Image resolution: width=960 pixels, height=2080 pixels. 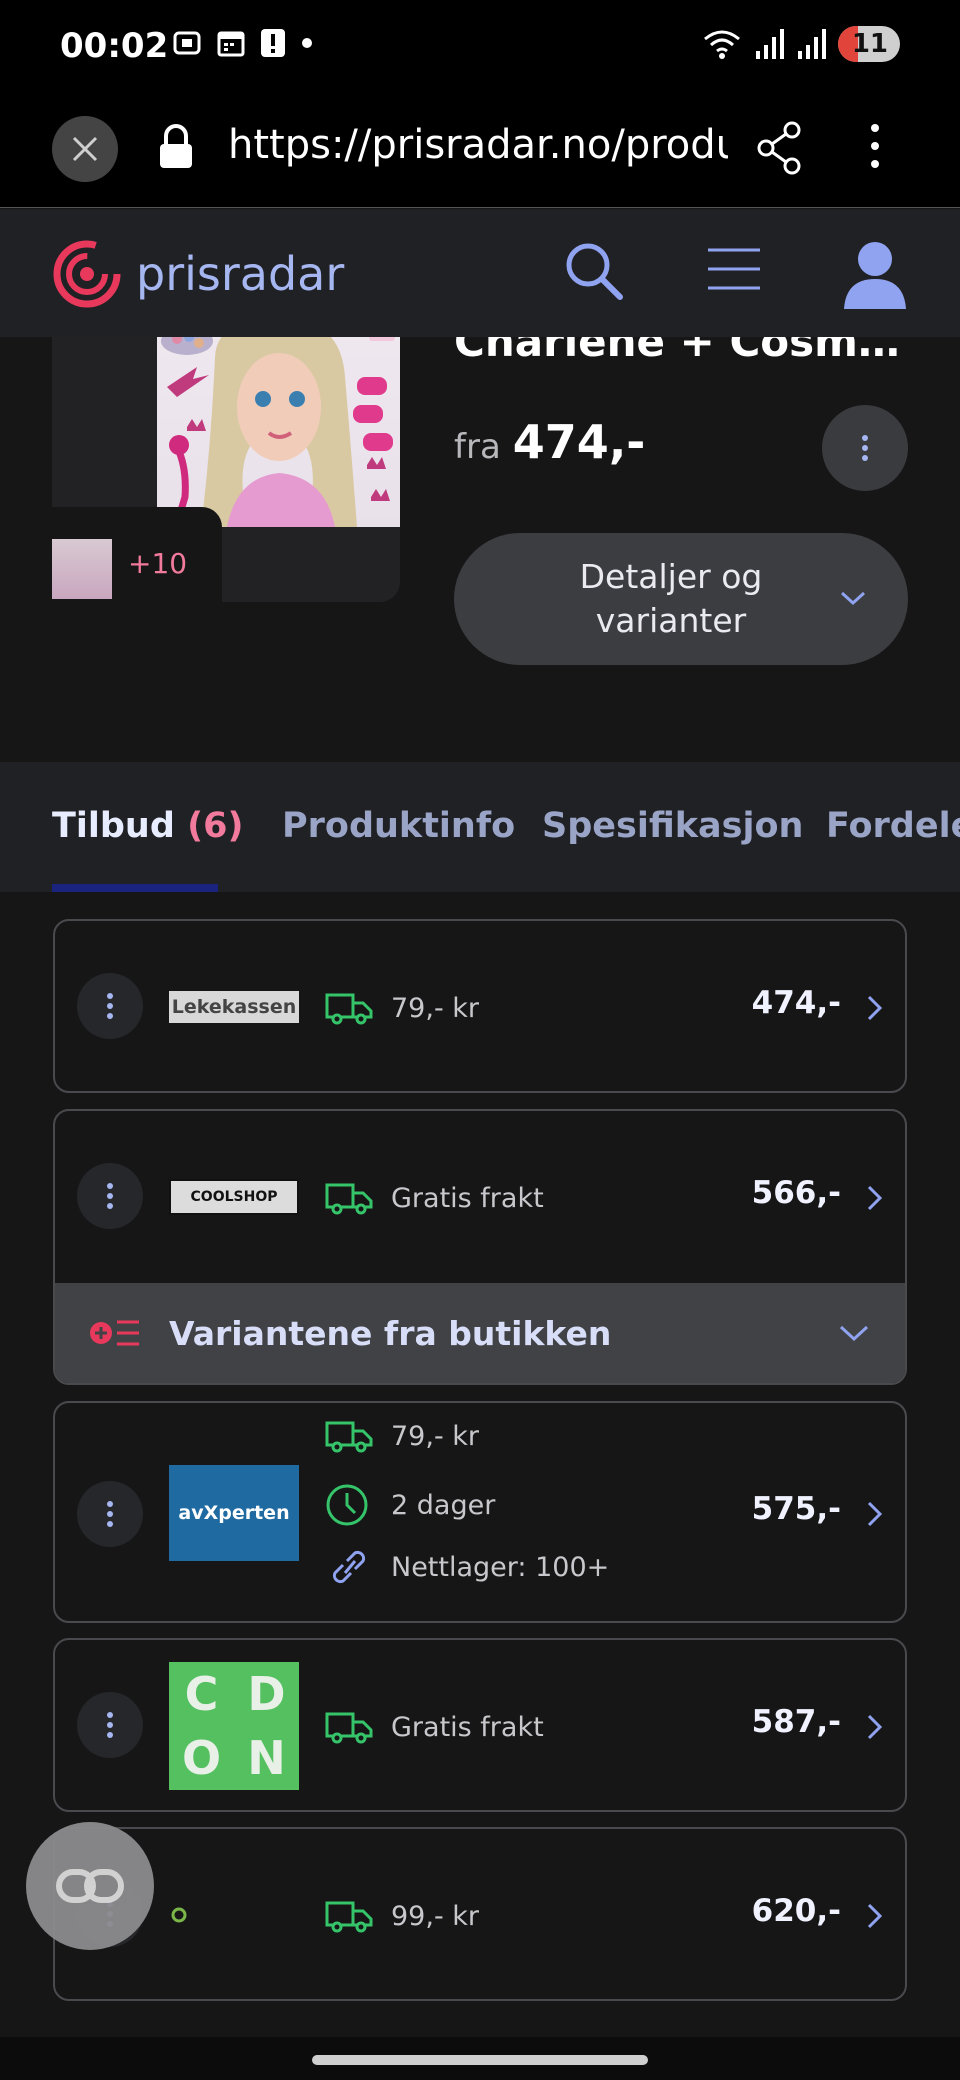 I want to click on more-options-icon, so click(x=875, y=146).